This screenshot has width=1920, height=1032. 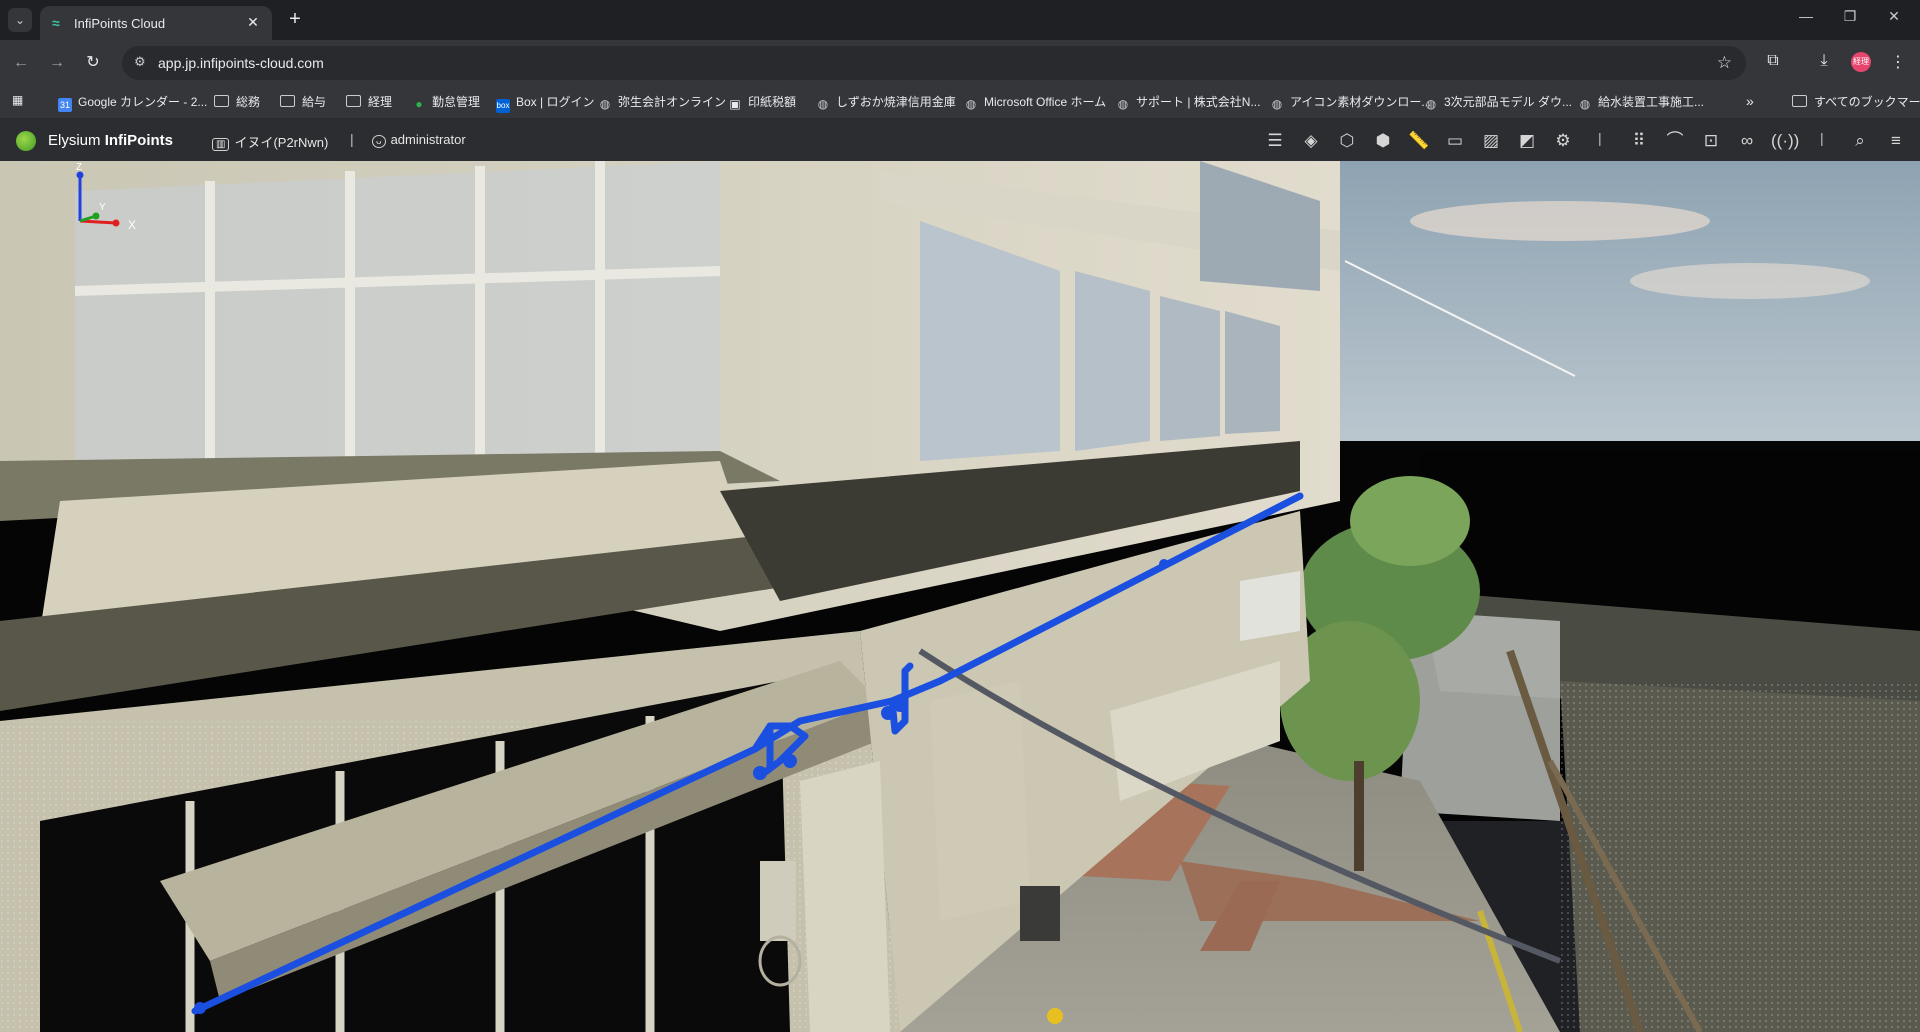 I want to click on site-info-icon: ⚙, so click(x=140, y=62).